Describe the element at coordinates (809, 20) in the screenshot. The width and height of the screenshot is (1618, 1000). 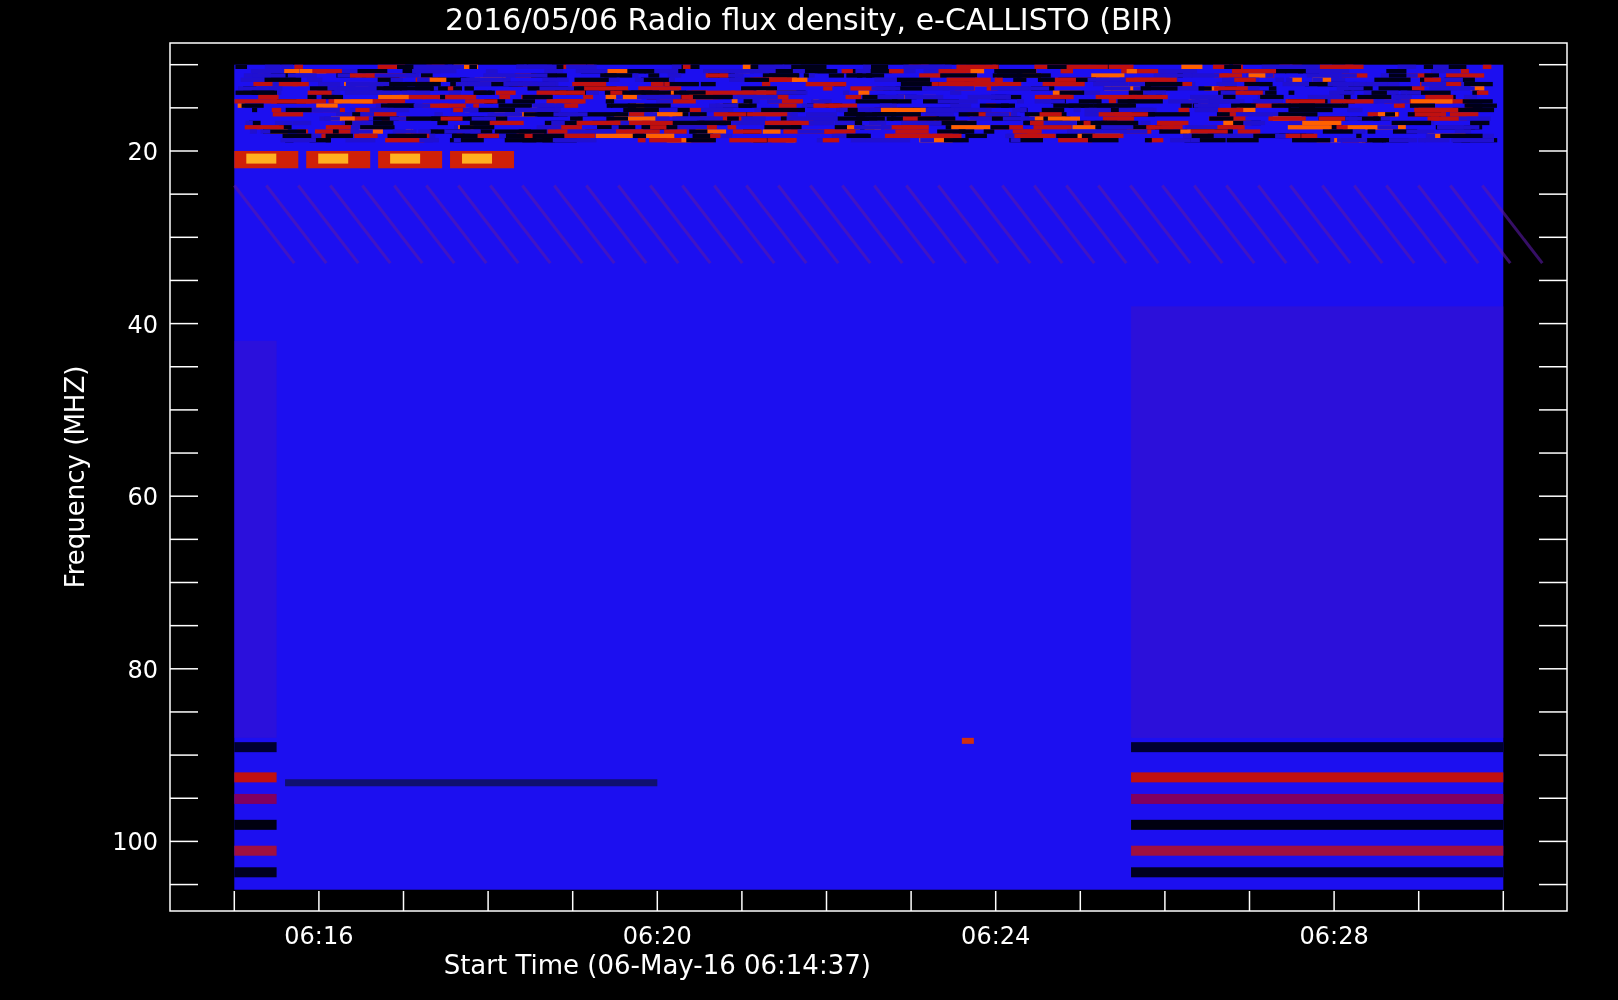
I see `chart-title: 2016/05/06 Radio flux density, e-CALLISTO (BIR)` at that location.